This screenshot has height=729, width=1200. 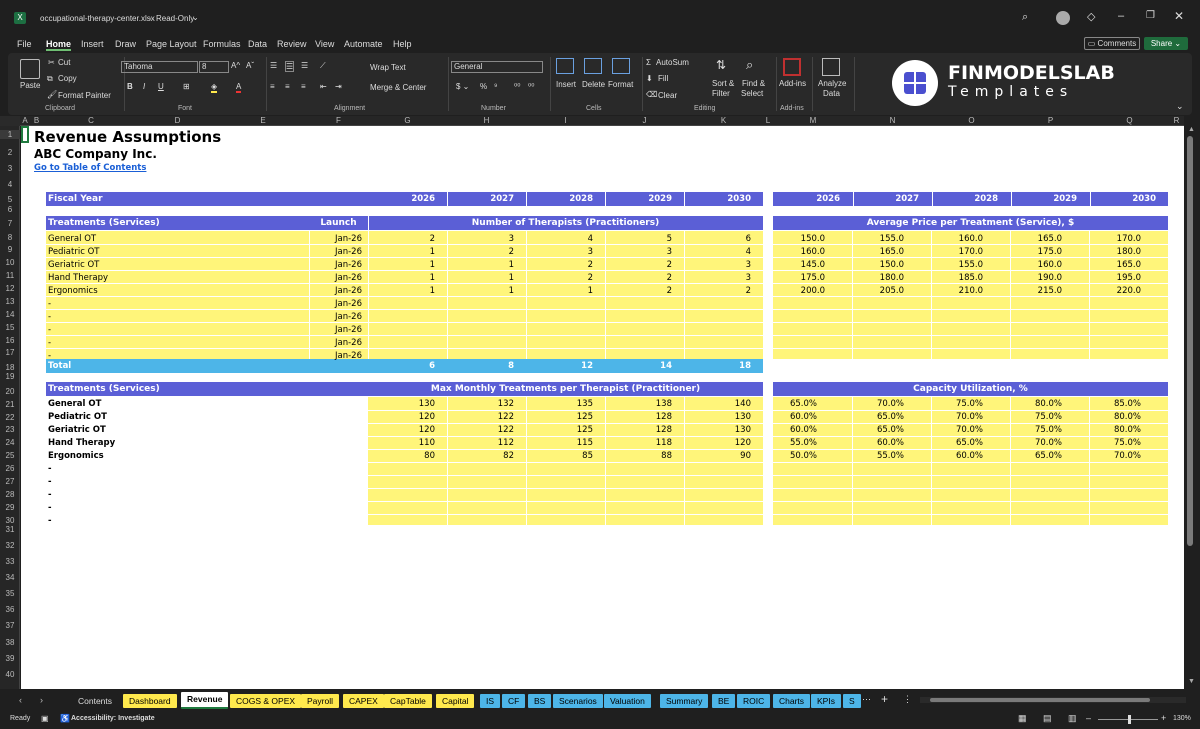 What do you see at coordinates (398, 87) in the screenshot?
I see `merge-center-button: Merge & Center` at bounding box center [398, 87].